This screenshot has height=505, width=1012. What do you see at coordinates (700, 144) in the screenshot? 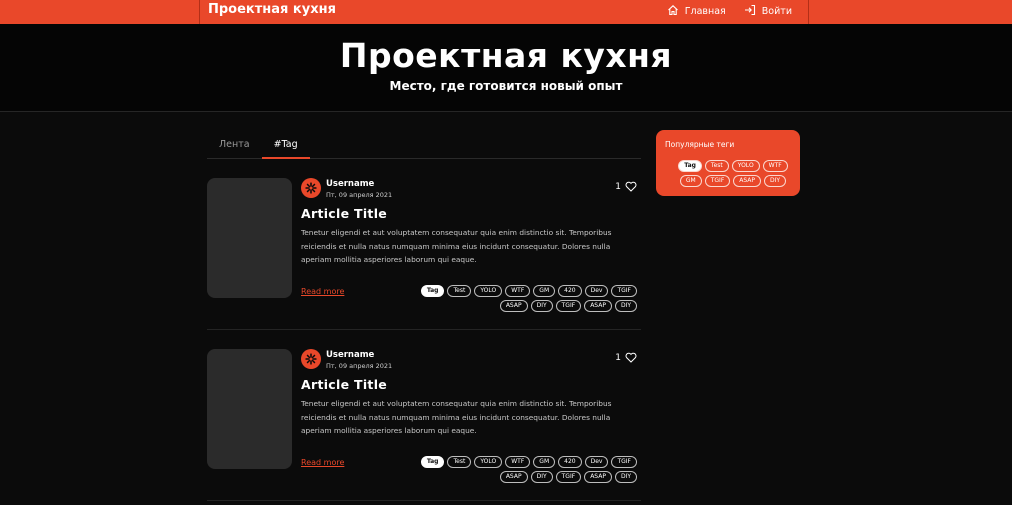
I see `popular-tags-title: Популярные теги` at bounding box center [700, 144].